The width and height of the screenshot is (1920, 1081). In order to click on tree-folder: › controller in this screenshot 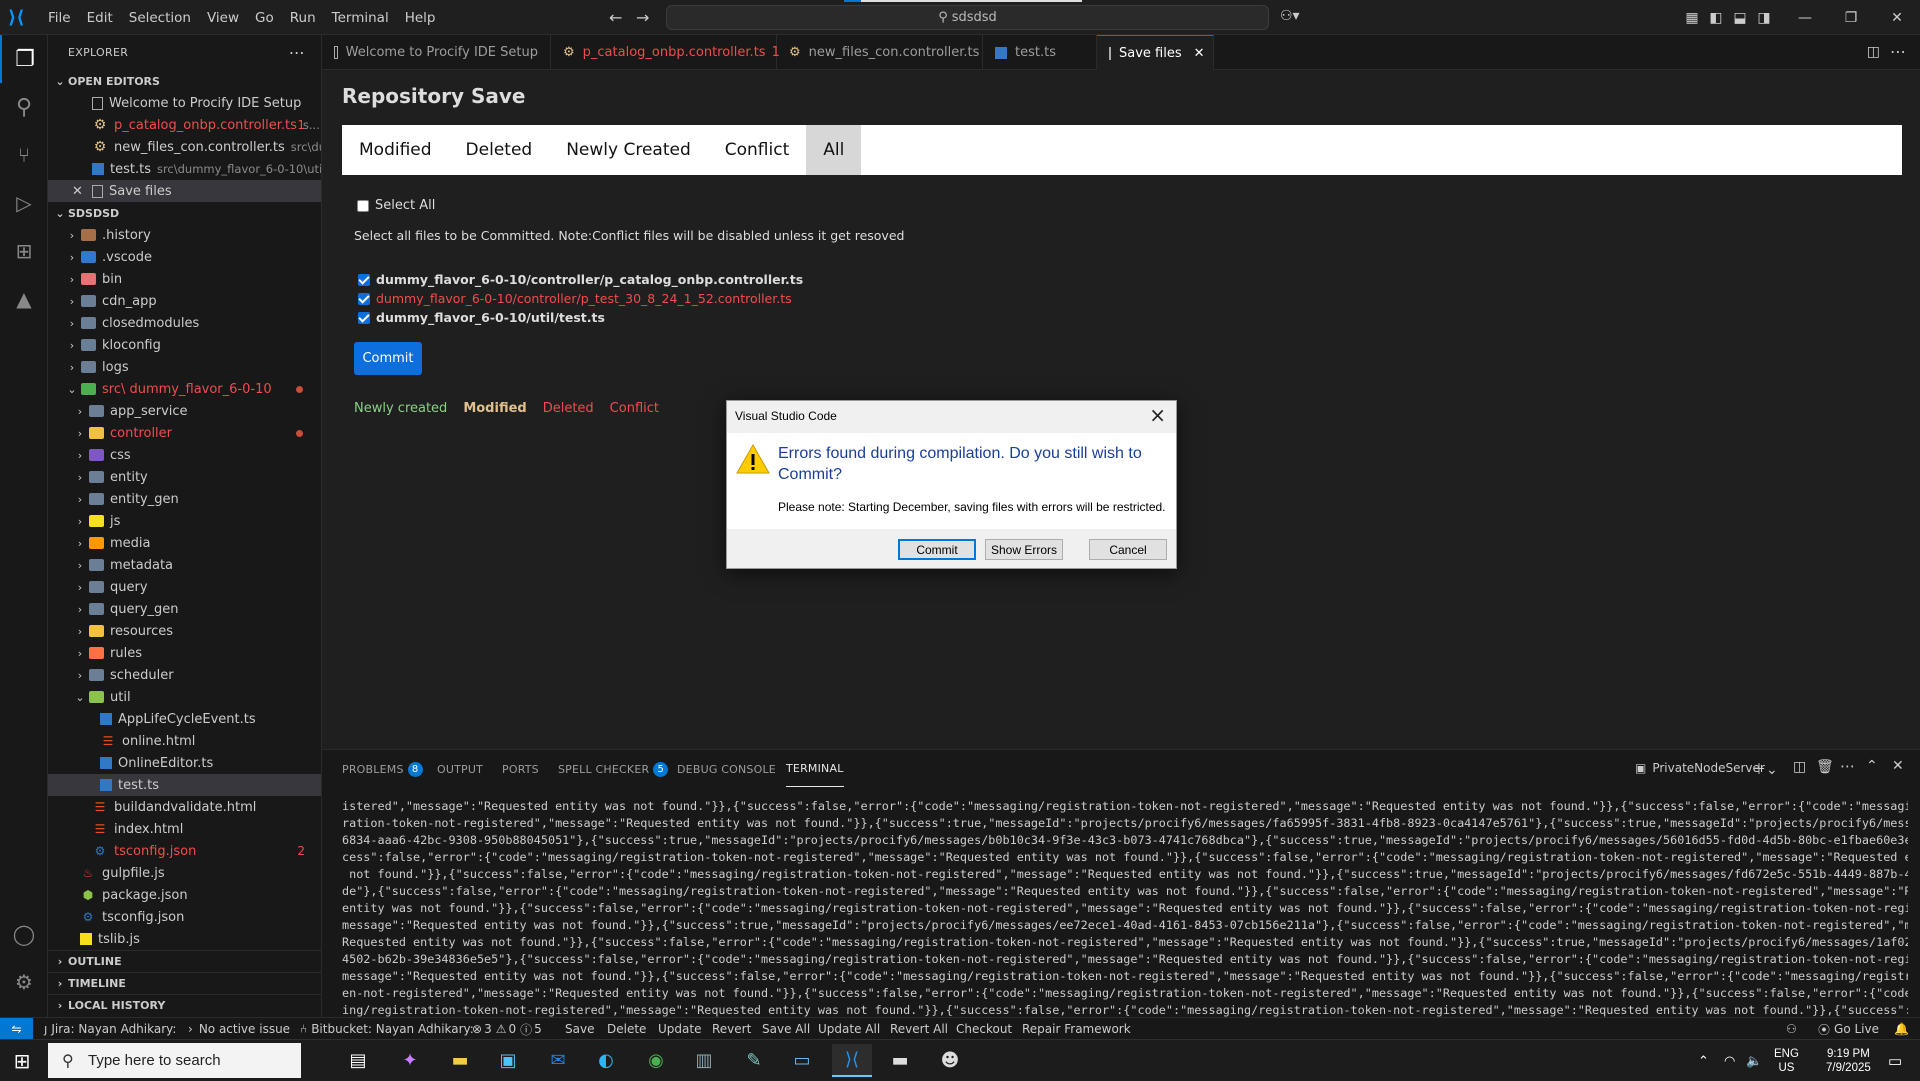, I will do `click(184, 433)`.